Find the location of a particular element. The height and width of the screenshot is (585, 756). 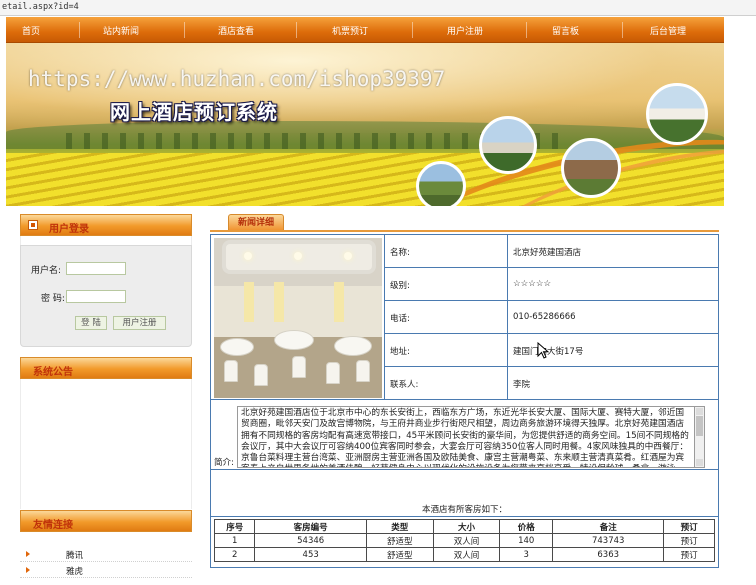

notice-panel is located at coordinates (106, 444).